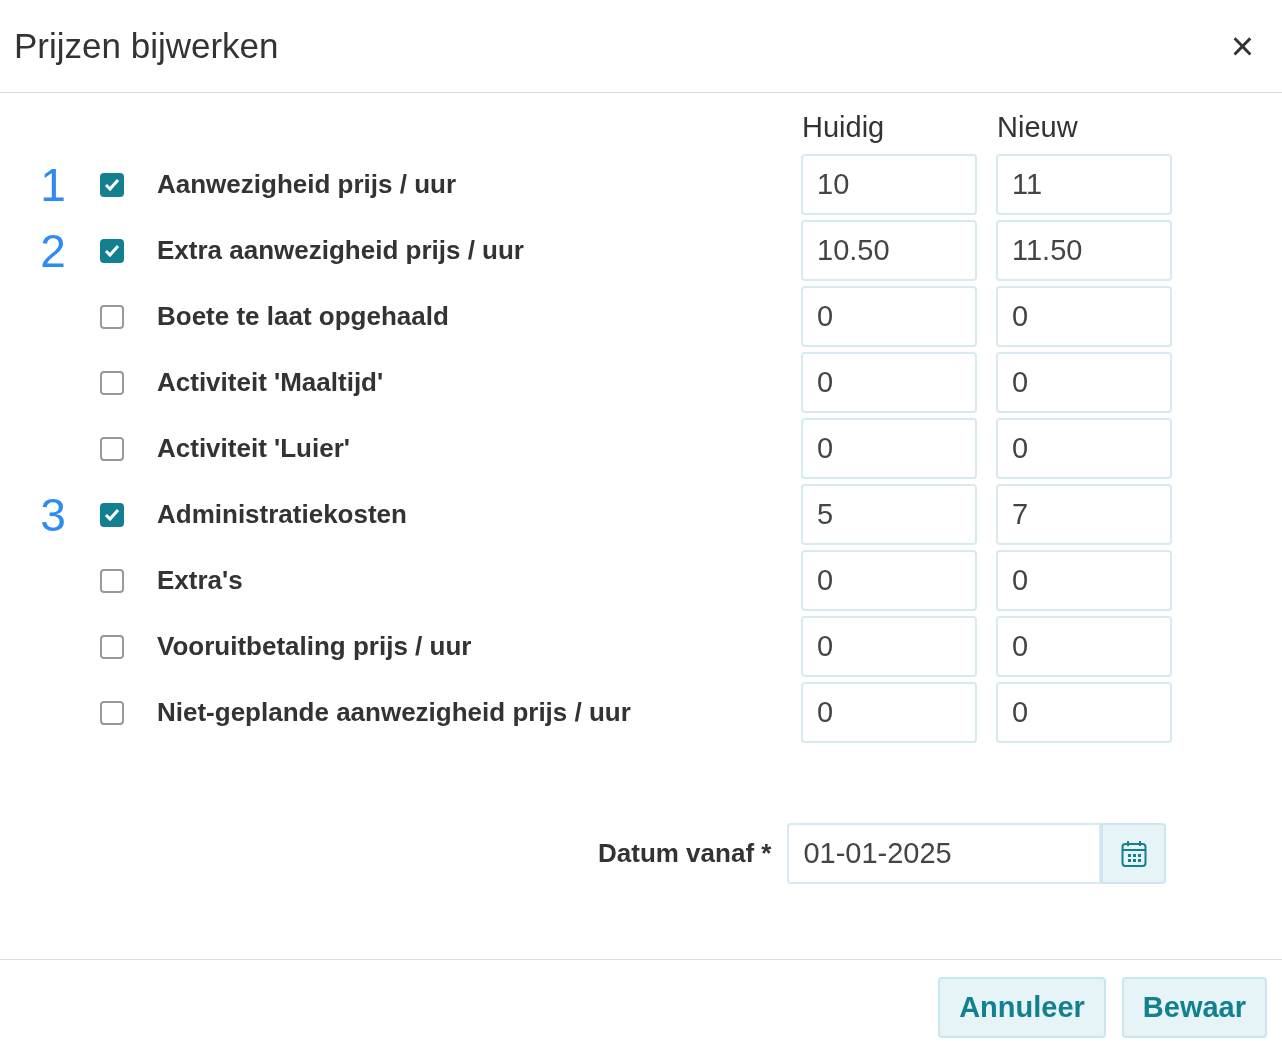 The width and height of the screenshot is (1282, 1048). What do you see at coordinates (53, 184) in the screenshot?
I see `step-number: 1` at bounding box center [53, 184].